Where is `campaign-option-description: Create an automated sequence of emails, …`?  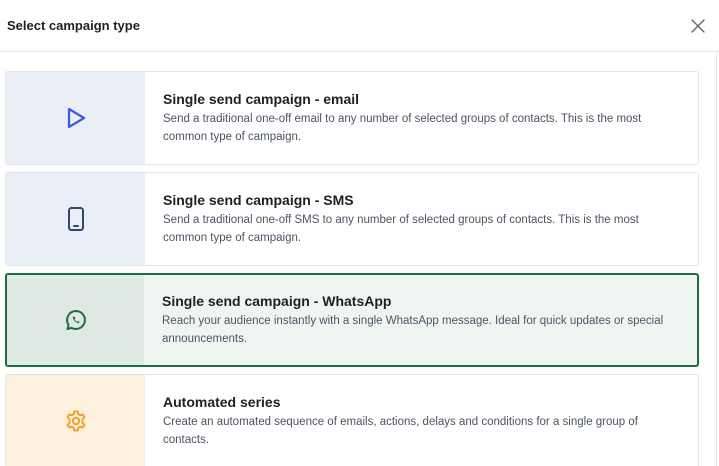 campaign-option-description: Create an automated sequence of emails, … is located at coordinates (400, 431).